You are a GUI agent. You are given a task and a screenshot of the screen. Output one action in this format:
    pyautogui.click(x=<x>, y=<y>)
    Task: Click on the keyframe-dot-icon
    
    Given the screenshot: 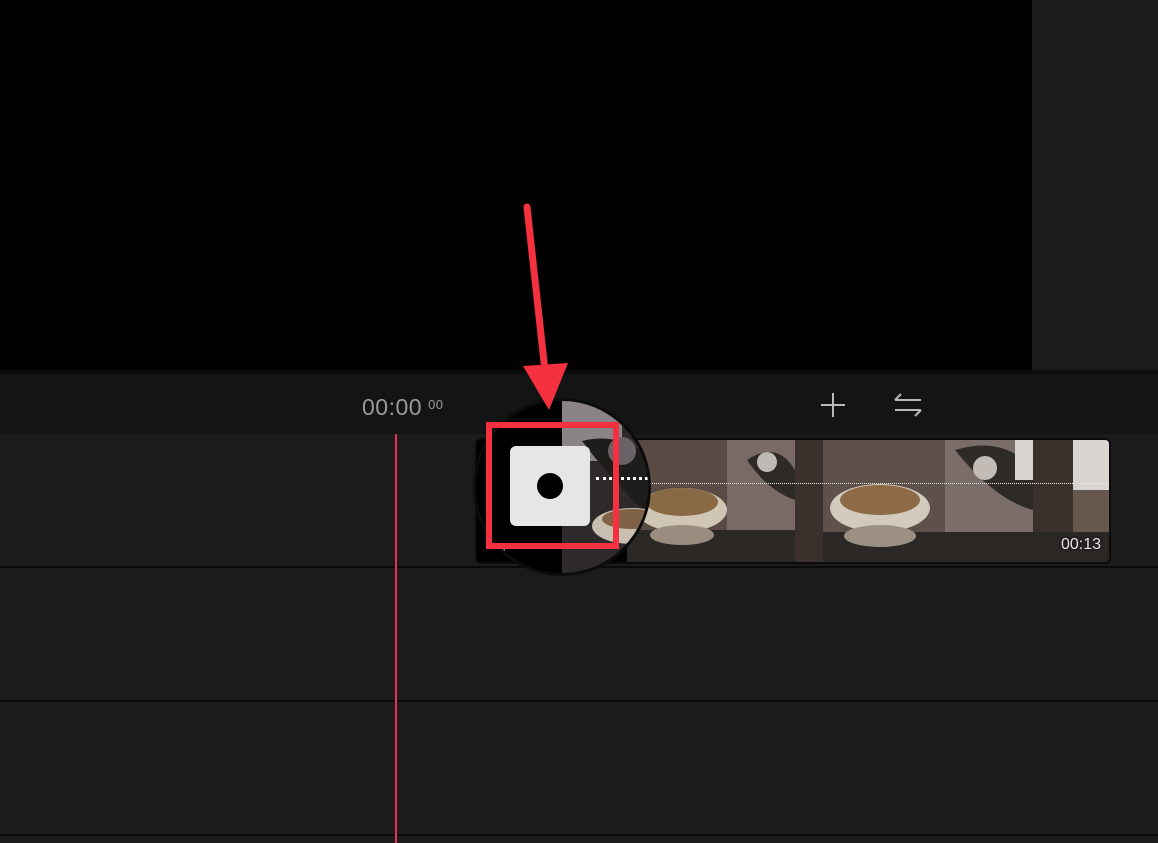 What is the action you would take?
    pyautogui.click(x=550, y=486)
    